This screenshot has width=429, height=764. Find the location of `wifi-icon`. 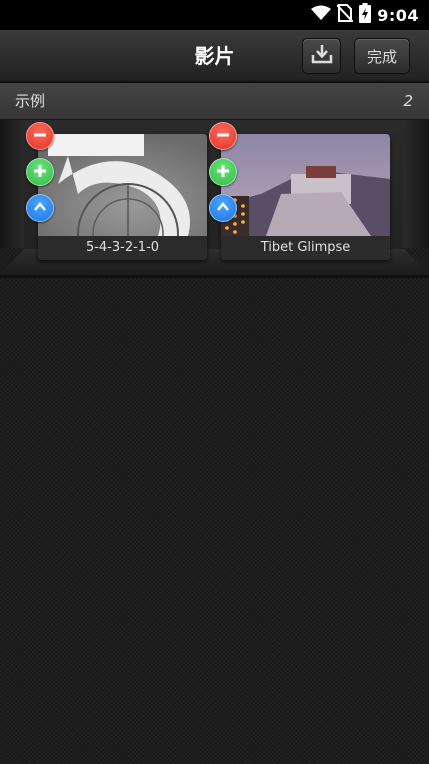

wifi-icon is located at coordinates (321, 15).